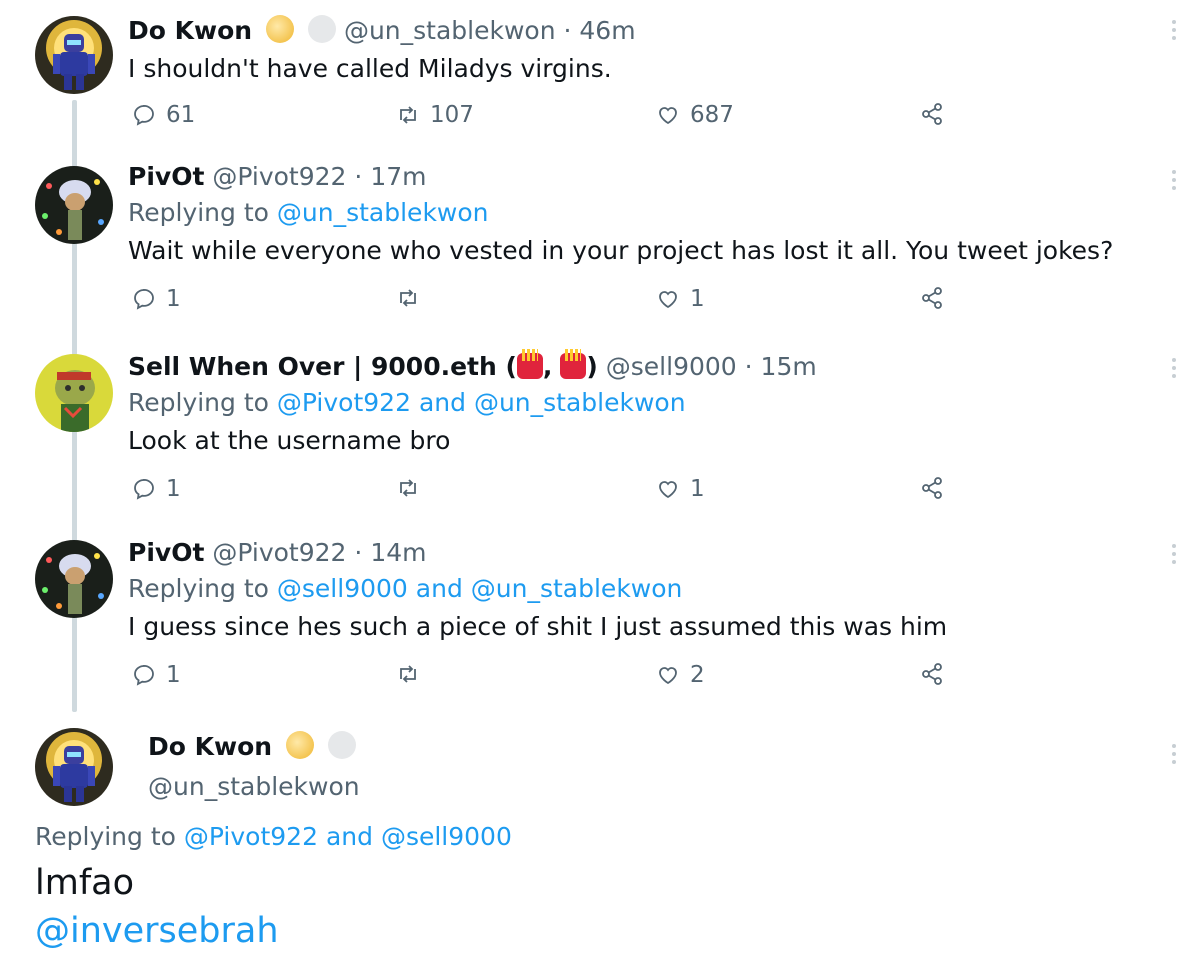 The image size is (1200, 960). Describe the element at coordinates (398, 176) in the screenshot. I see `timestamp: 17m` at that location.